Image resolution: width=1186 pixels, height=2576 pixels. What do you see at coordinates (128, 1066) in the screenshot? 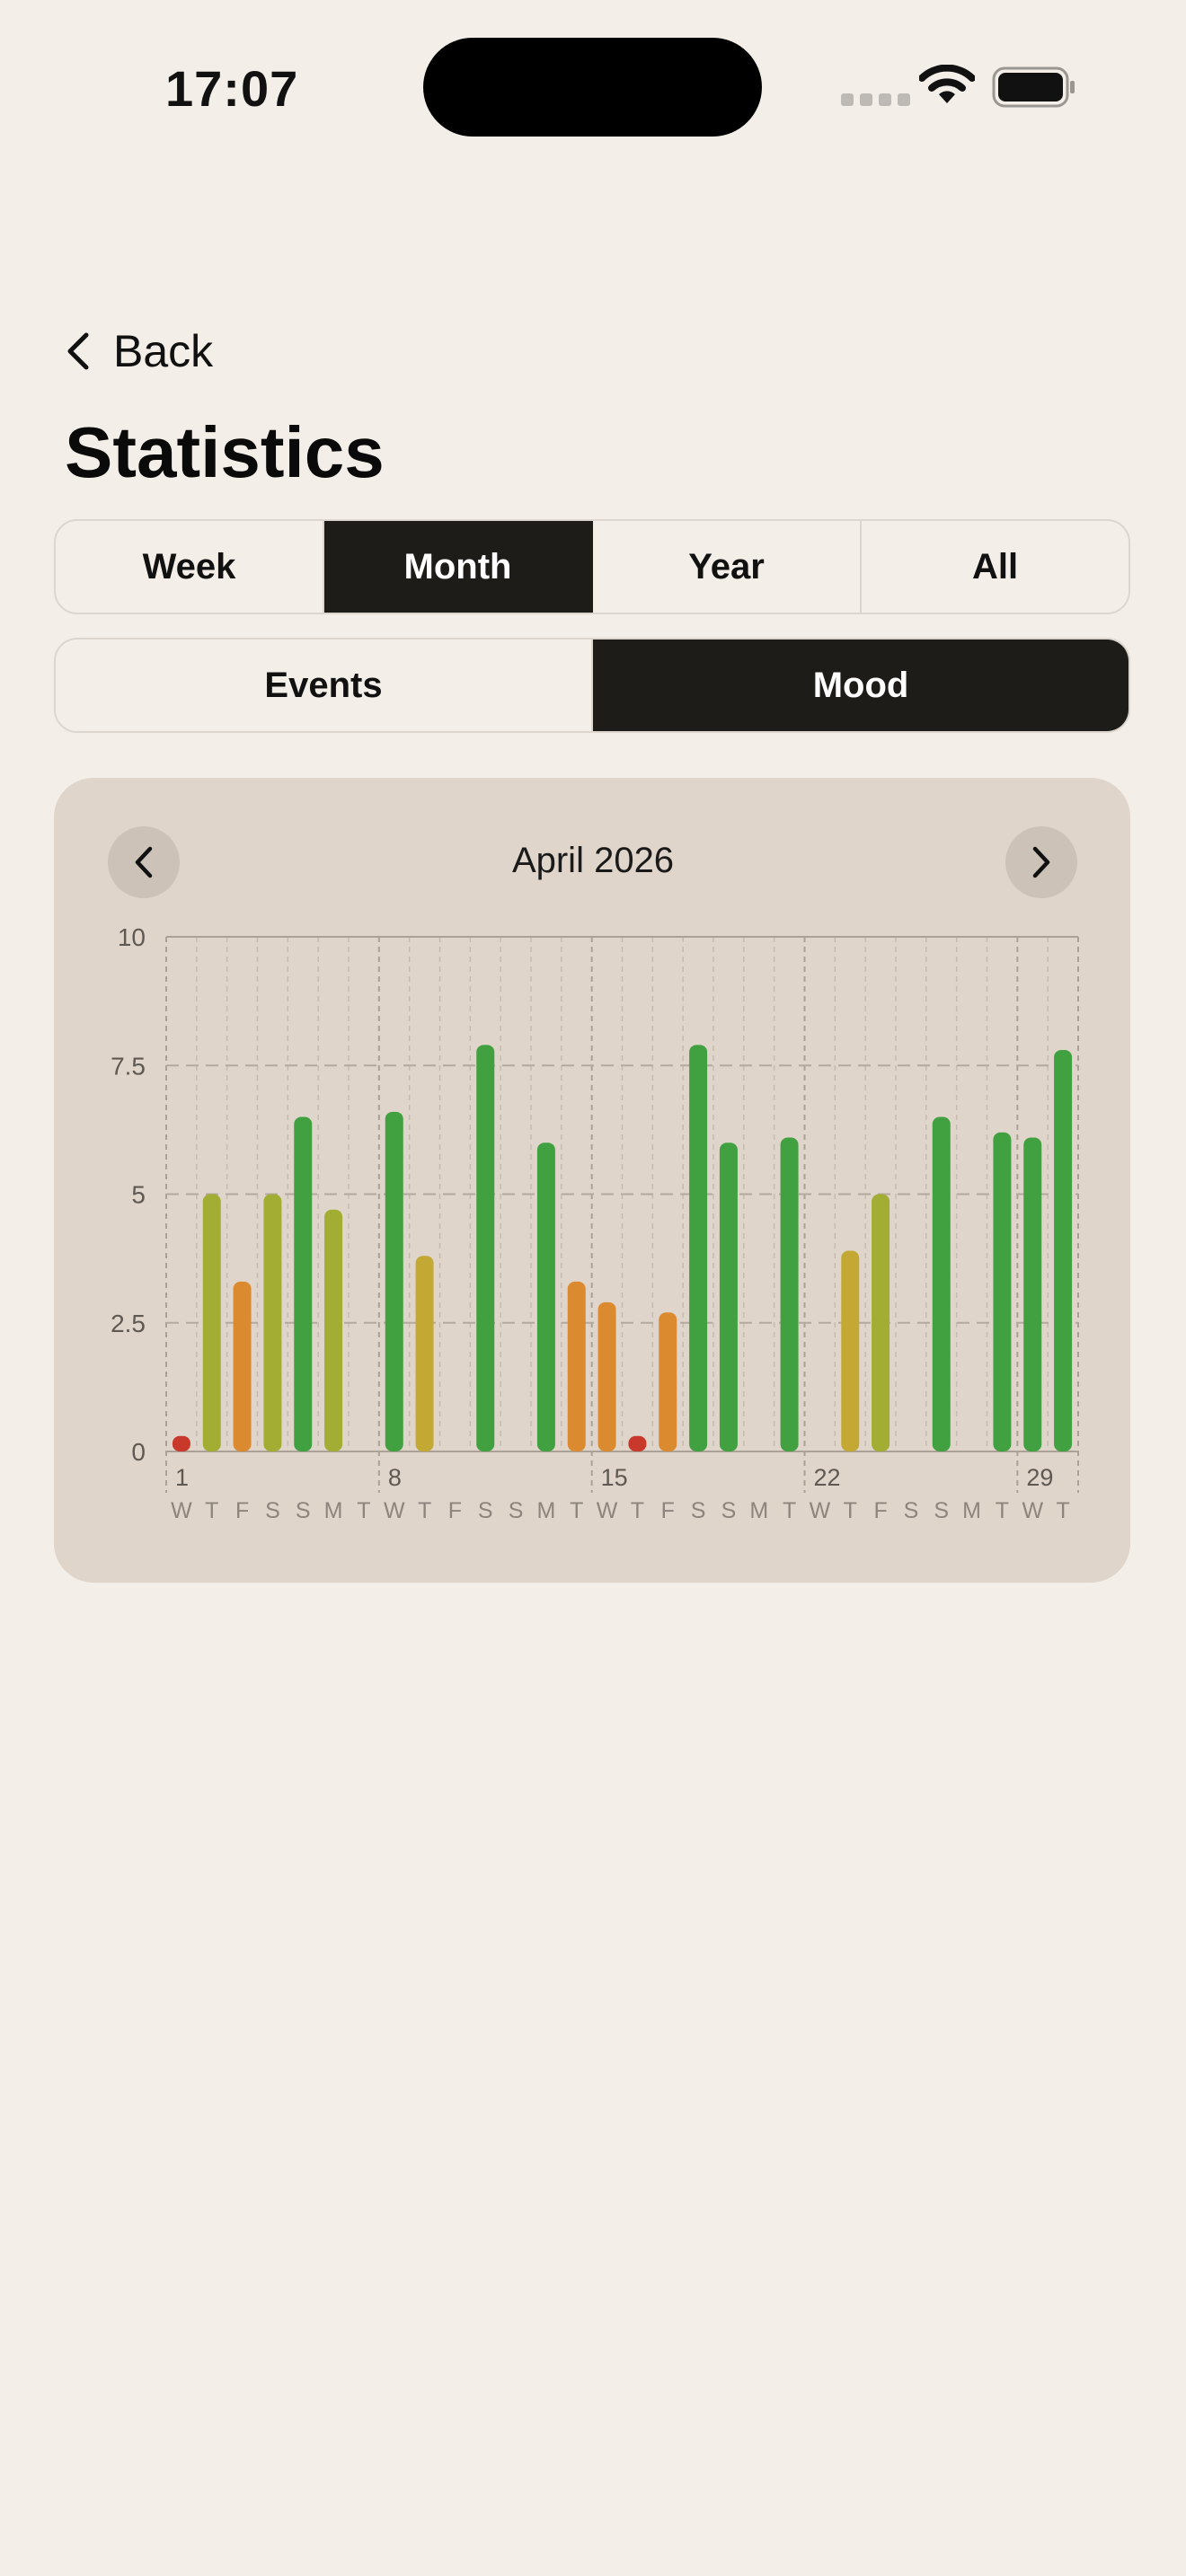
I see `y-tick-label: 7.5` at bounding box center [128, 1066].